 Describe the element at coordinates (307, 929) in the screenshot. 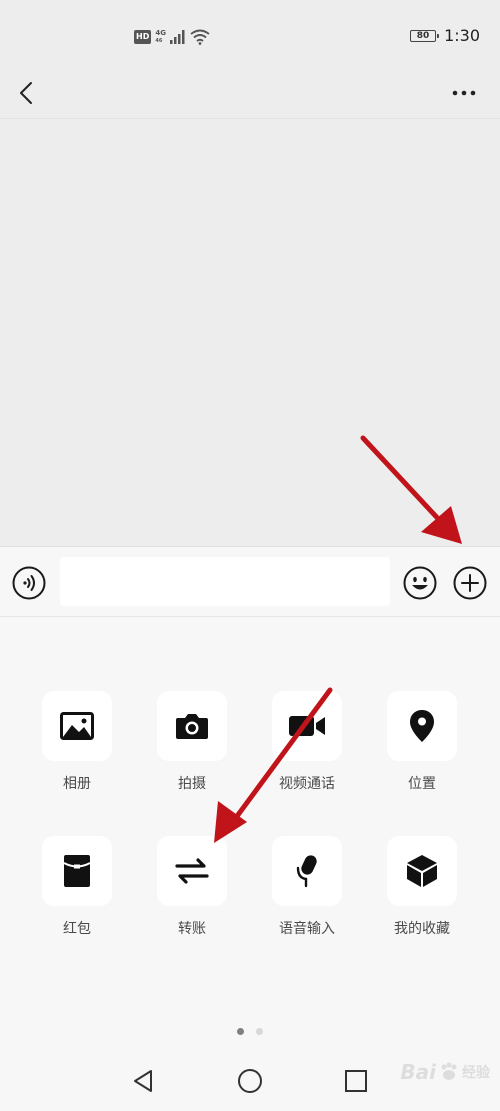

I see `tool-label: 语音输入` at that location.